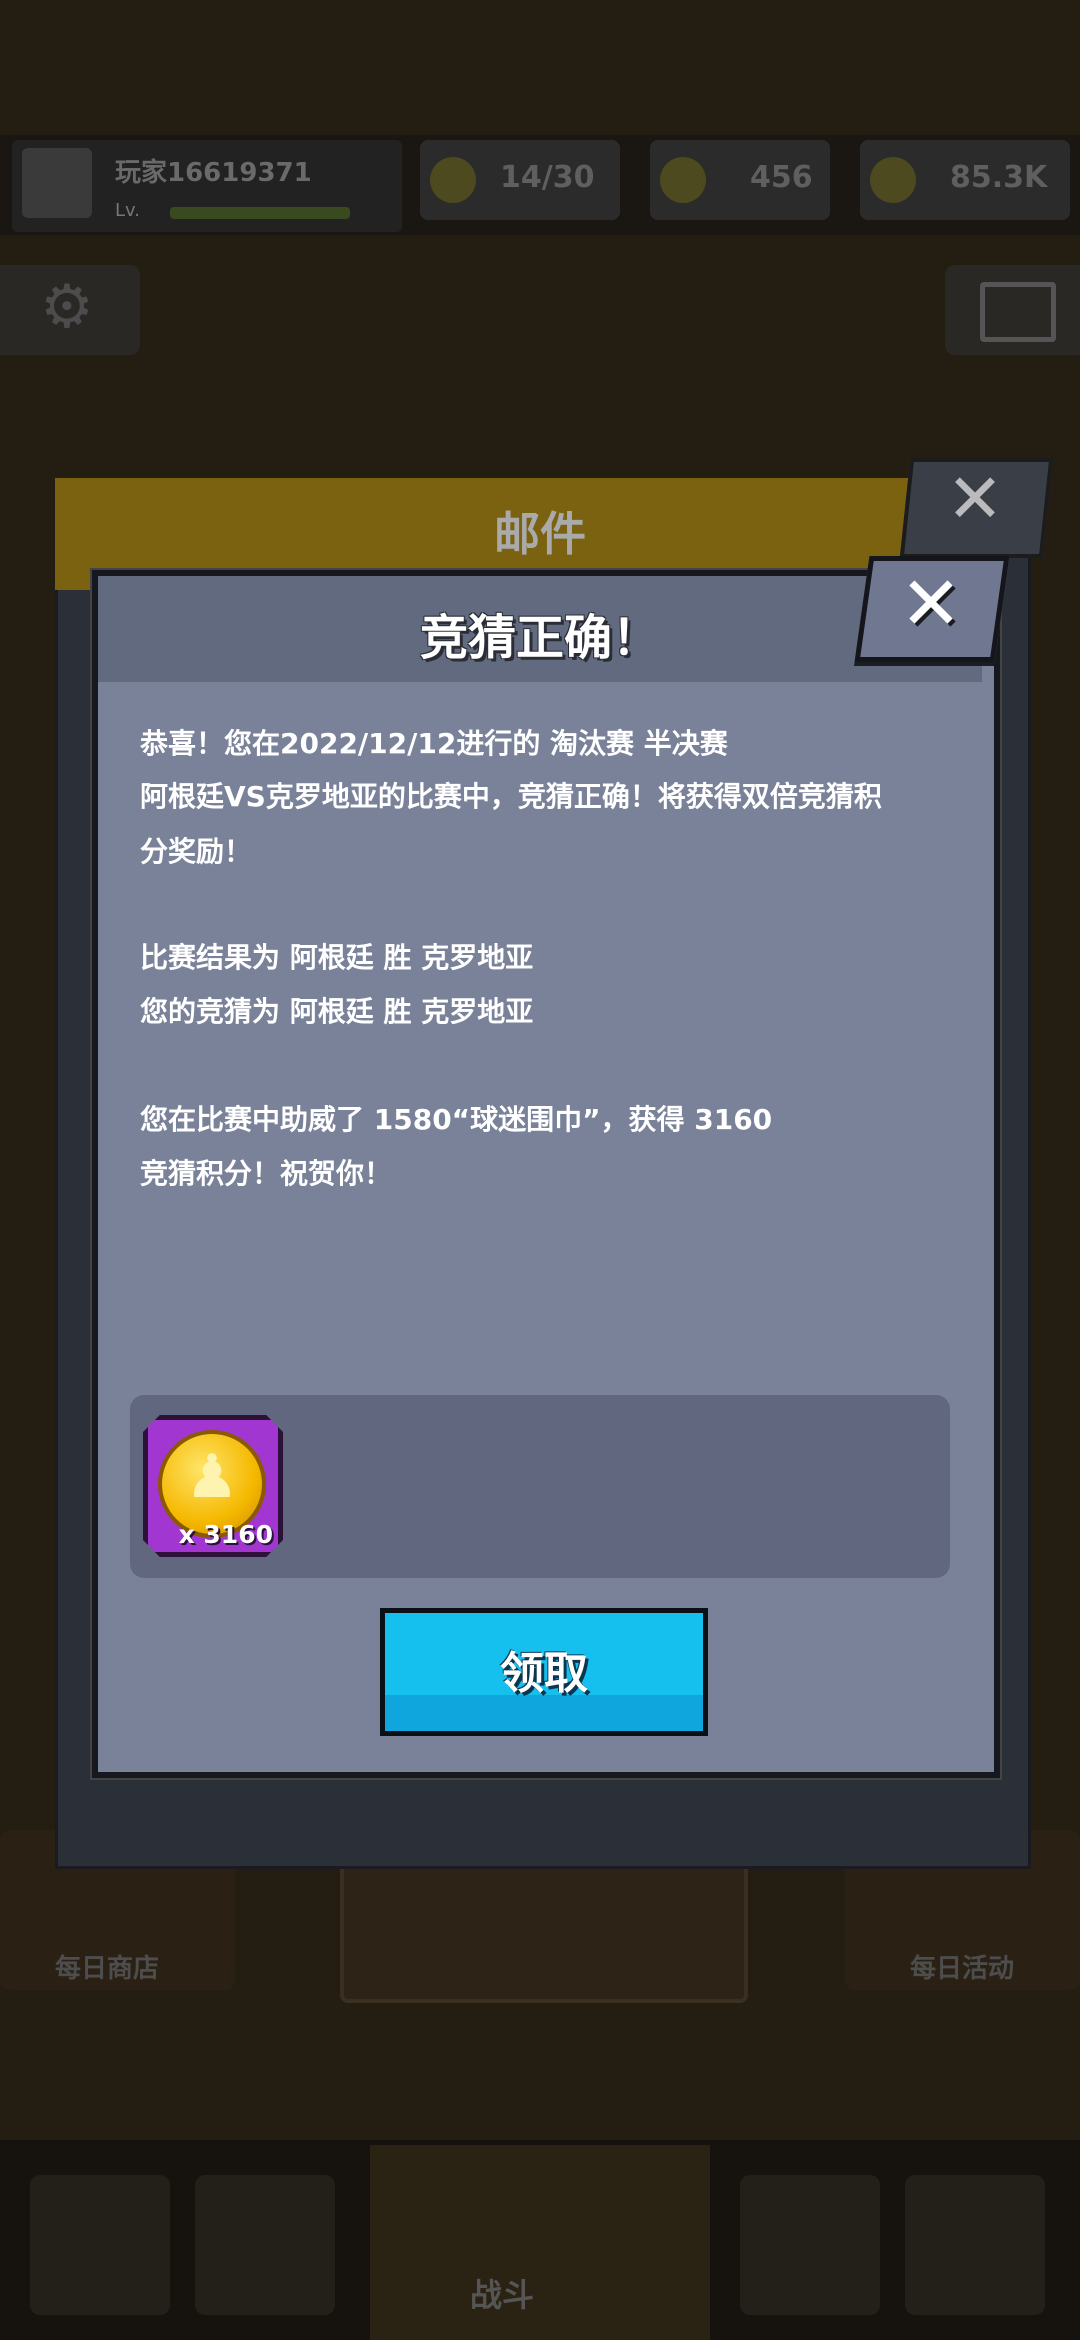  I want to click on reward-item: ♟ x 3160, so click(213, 1486).